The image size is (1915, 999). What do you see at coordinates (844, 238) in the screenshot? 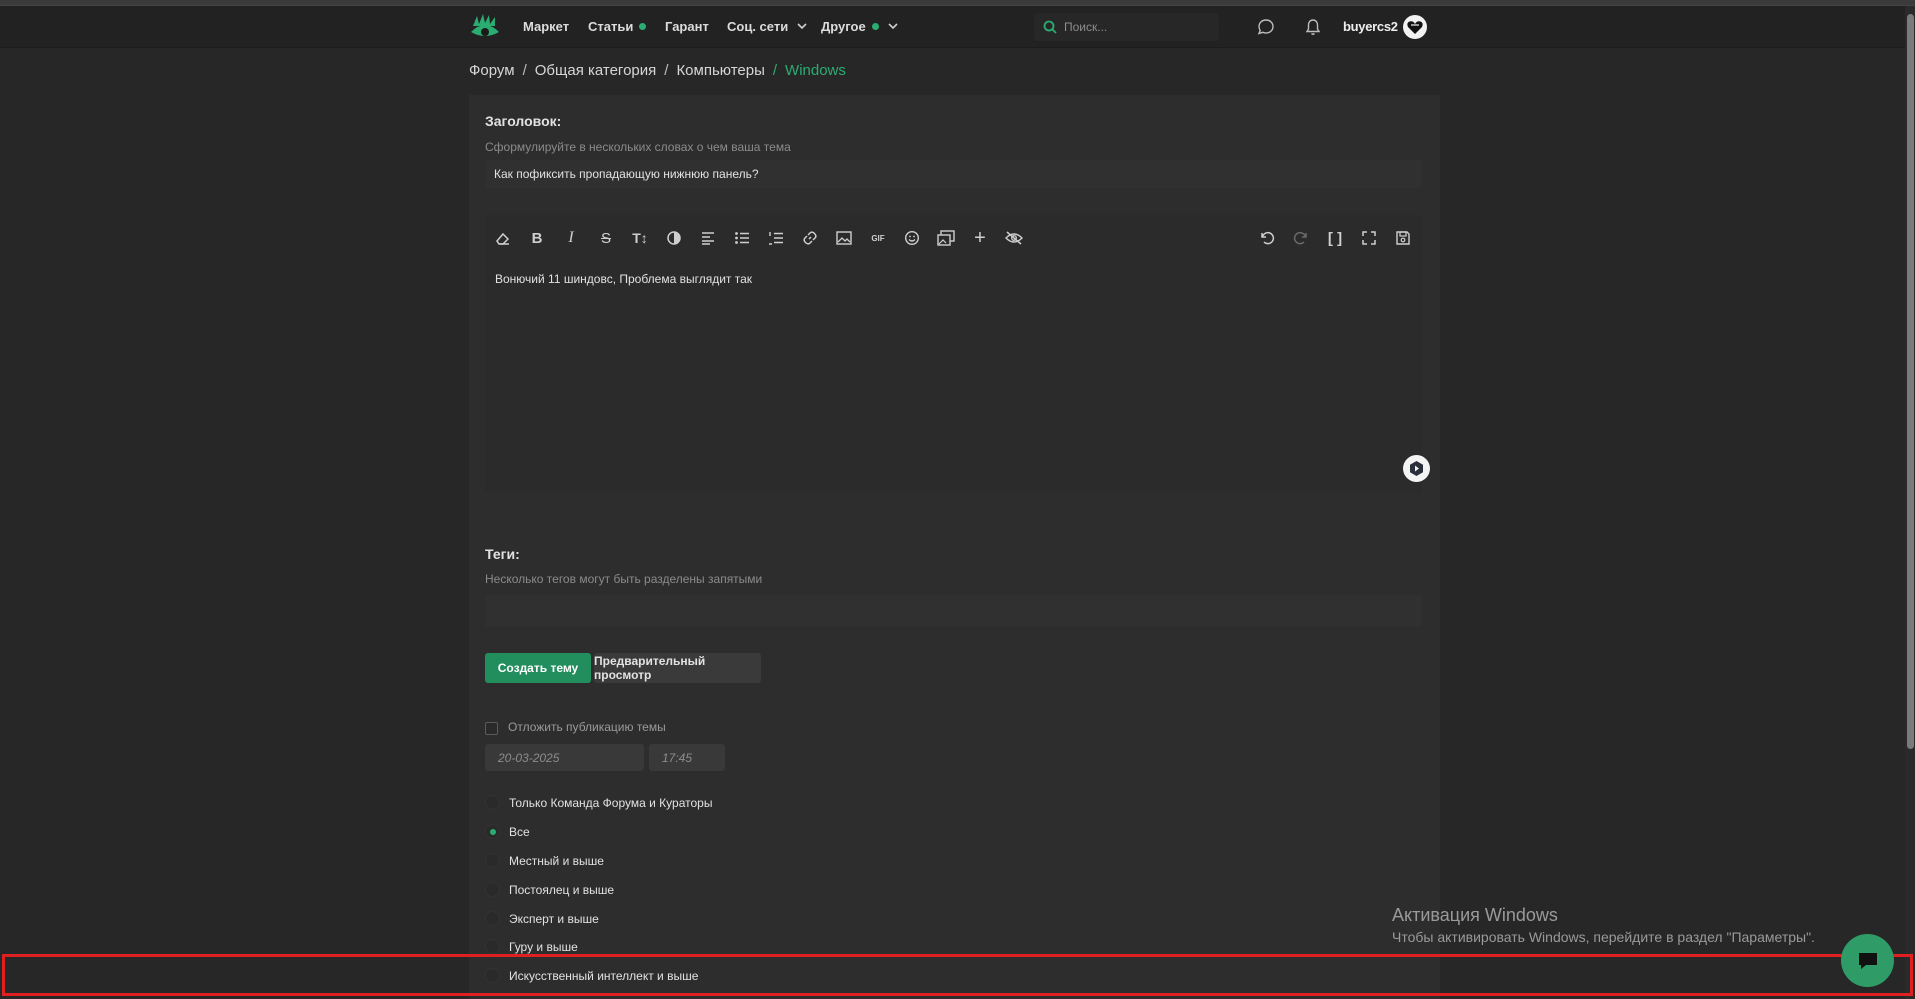
I see `image-icon` at bounding box center [844, 238].